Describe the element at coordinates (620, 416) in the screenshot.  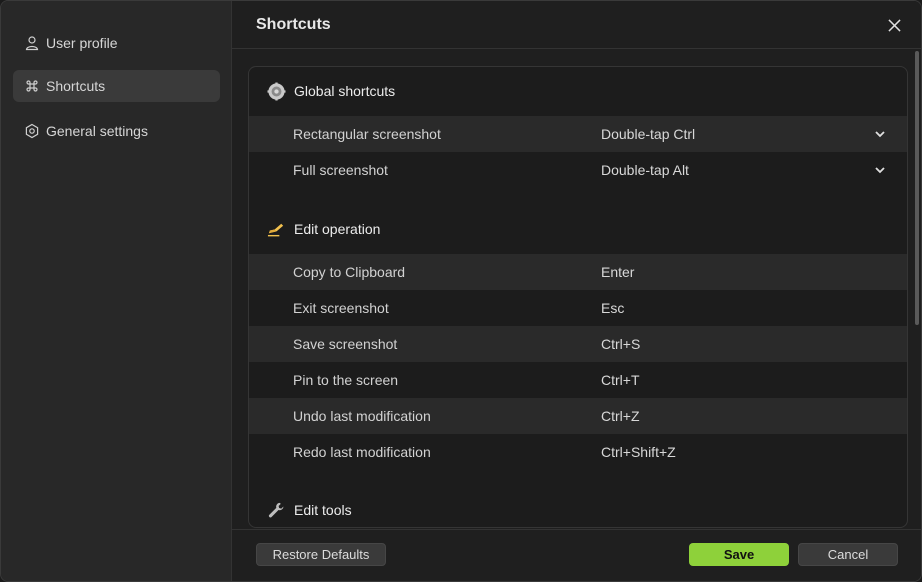
I see `shortcut-value: Ctrl+Z` at that location.